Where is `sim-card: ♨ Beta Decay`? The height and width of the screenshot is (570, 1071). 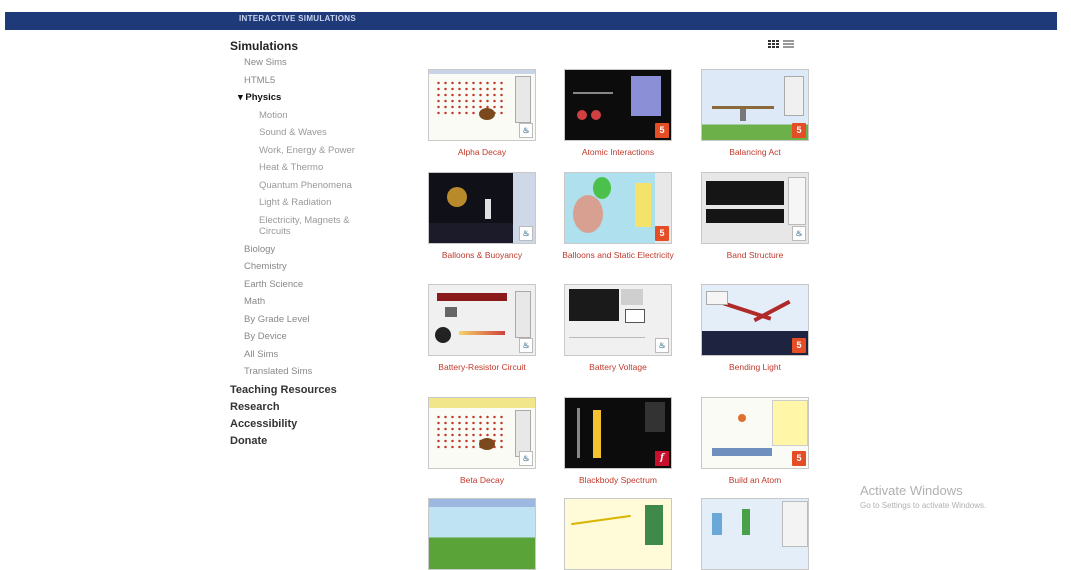 sim-card: ♨ Beta Decay is located at coordinates (482, 441).